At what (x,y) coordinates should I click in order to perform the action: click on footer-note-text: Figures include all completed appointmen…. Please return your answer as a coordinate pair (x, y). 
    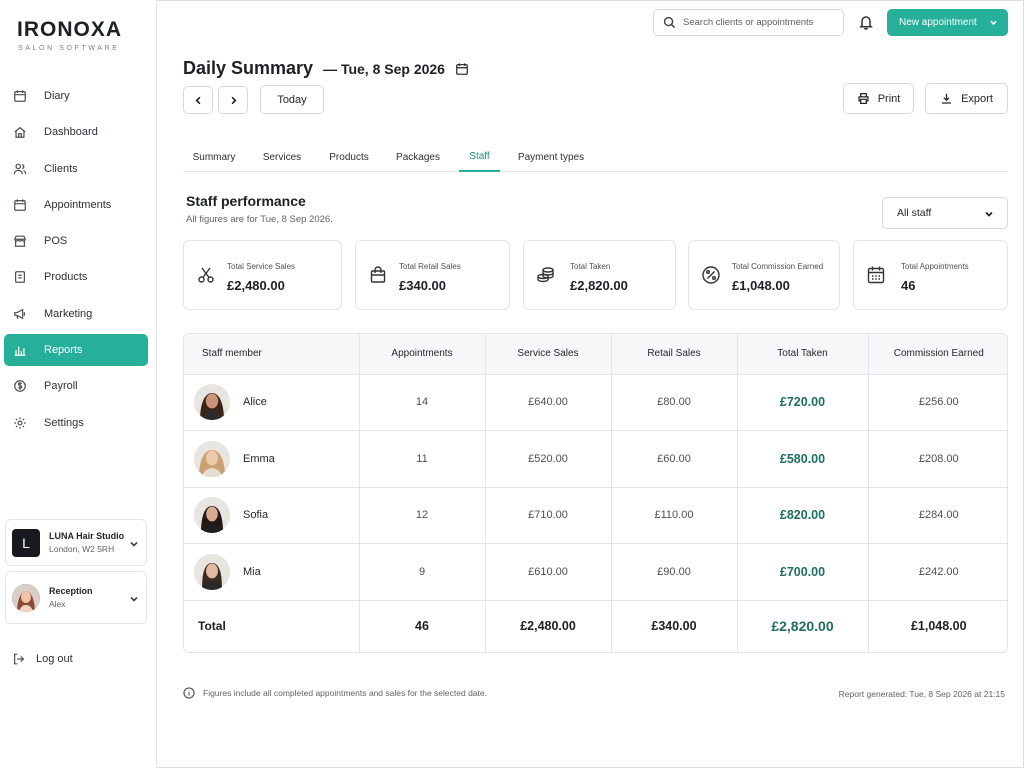
    Looking at the image, I should click on (345, 693).